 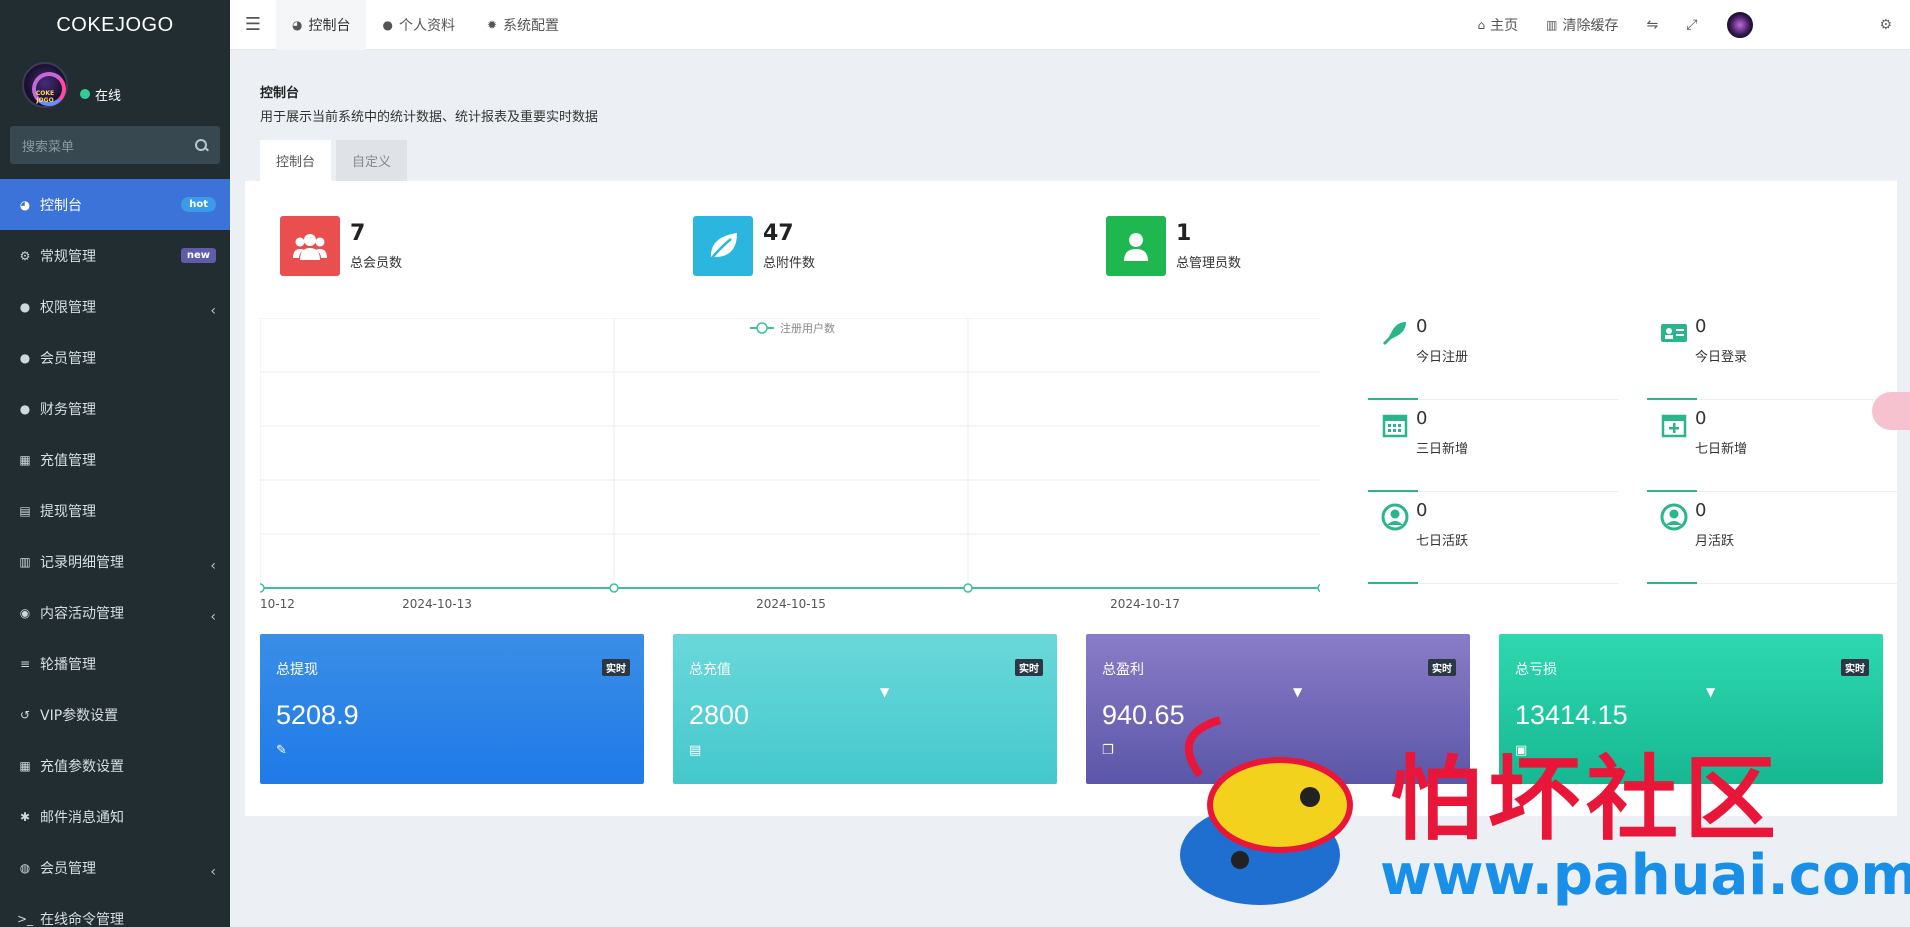 I want to click on sidebar-item-14: >_ 在线命令管理, so click(x=115, y=910).